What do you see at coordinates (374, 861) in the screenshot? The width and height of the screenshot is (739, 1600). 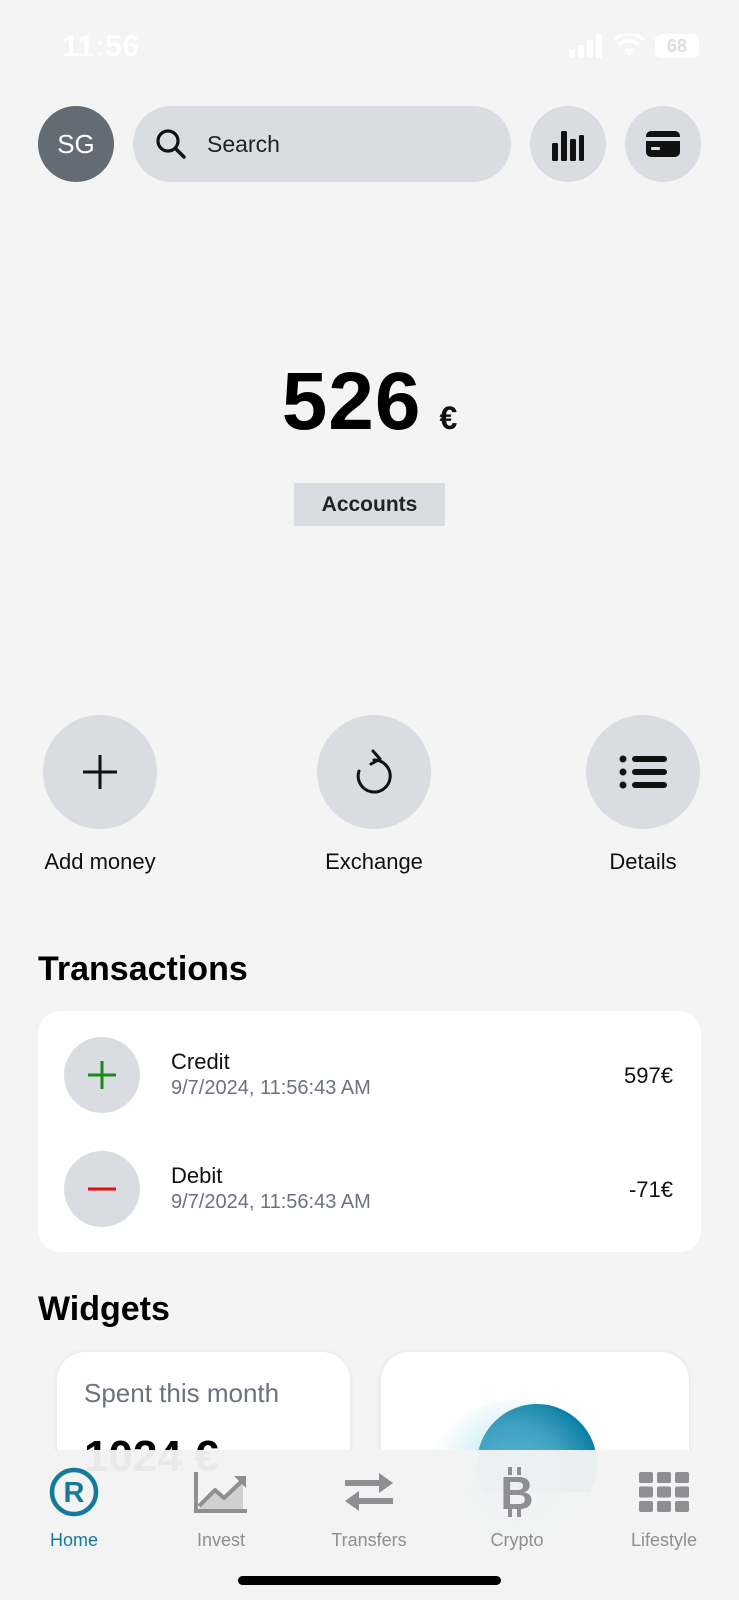 I see `exchange-label: Exchange` at bounding box center [374, 861].